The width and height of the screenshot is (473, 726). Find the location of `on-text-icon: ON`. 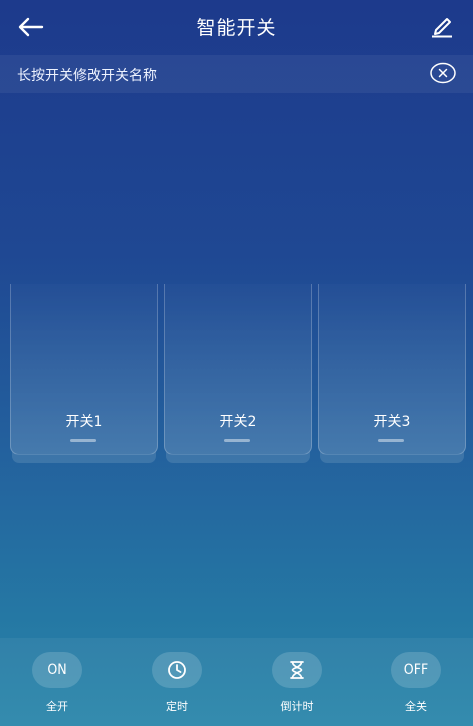

on-text-icon: ON is located at coordinates (57, 670).